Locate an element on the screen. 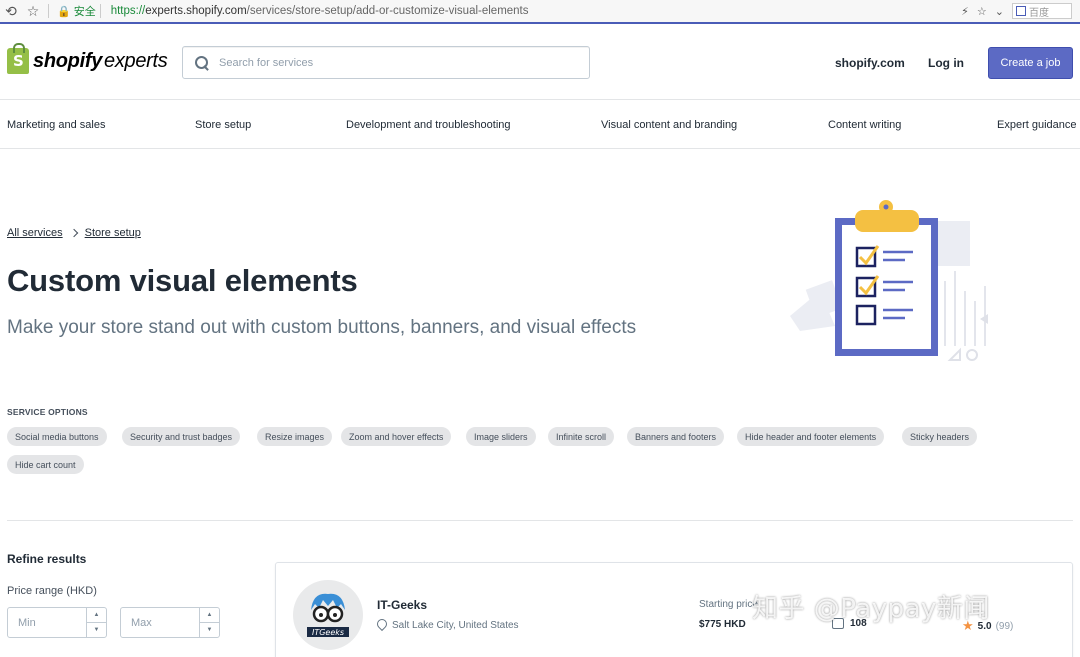  price-range-label: Price range (HKD) is located at coordinates (52, 591).